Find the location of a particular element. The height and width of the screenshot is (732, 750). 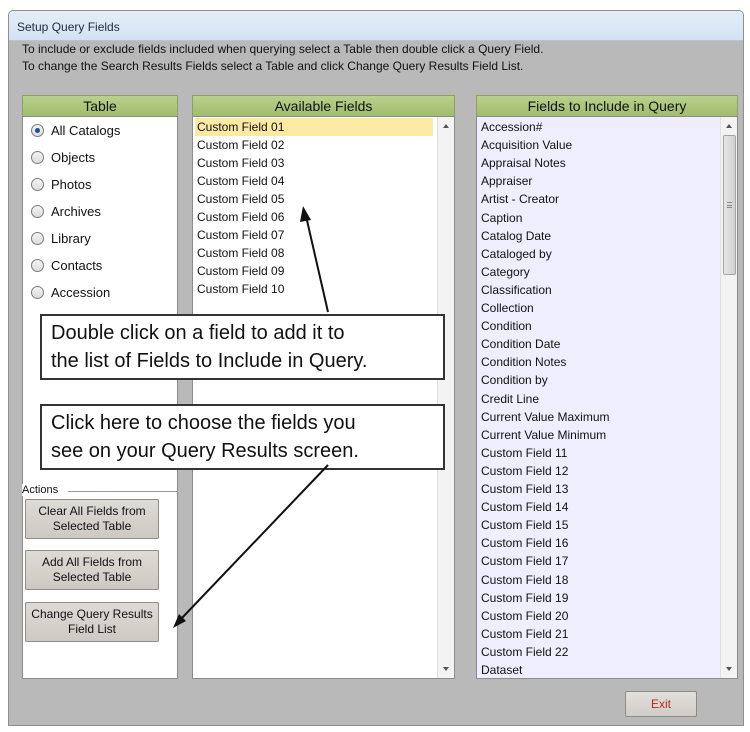

include-field-item: Classification is located at coordinates (515, 290).